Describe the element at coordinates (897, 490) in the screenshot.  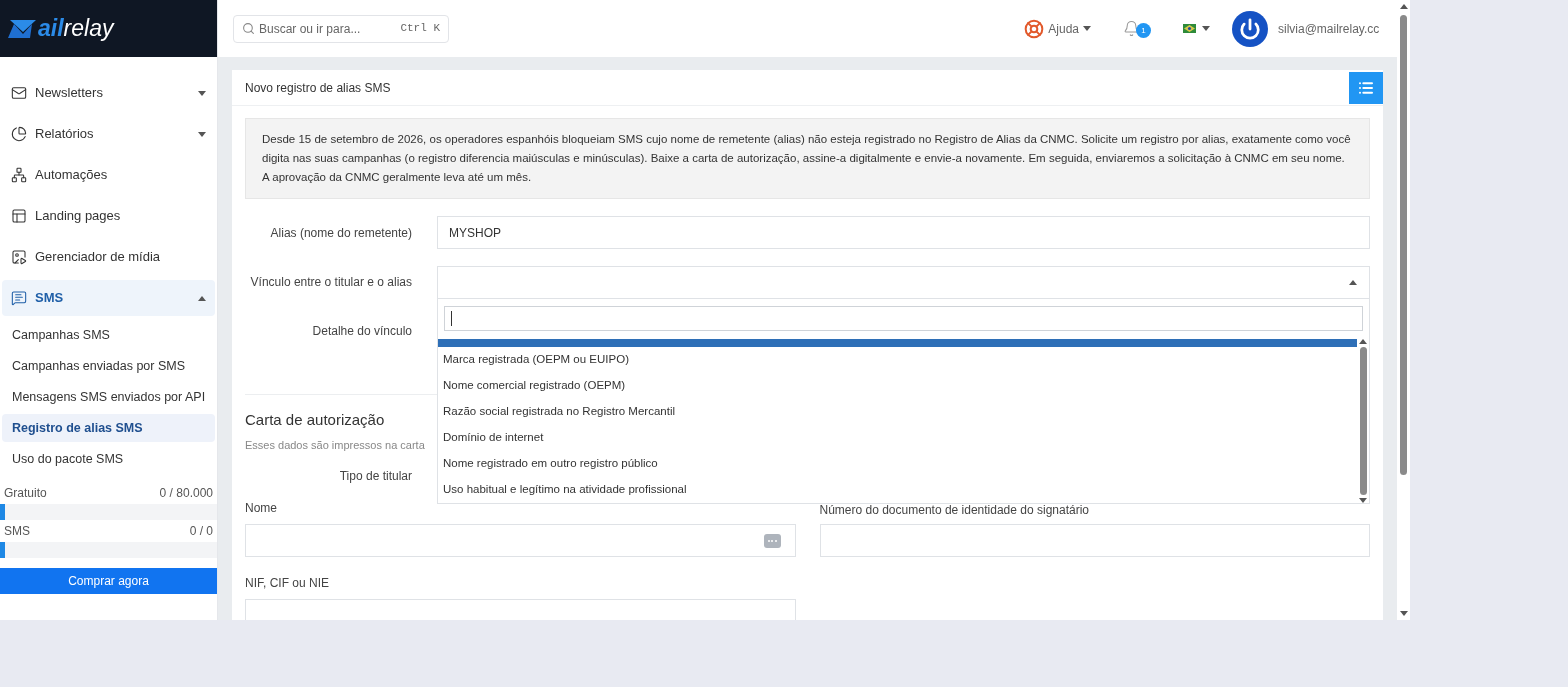
I see `dropdown-option: Uso habitual e legítimo na atividade profissional` at that location.